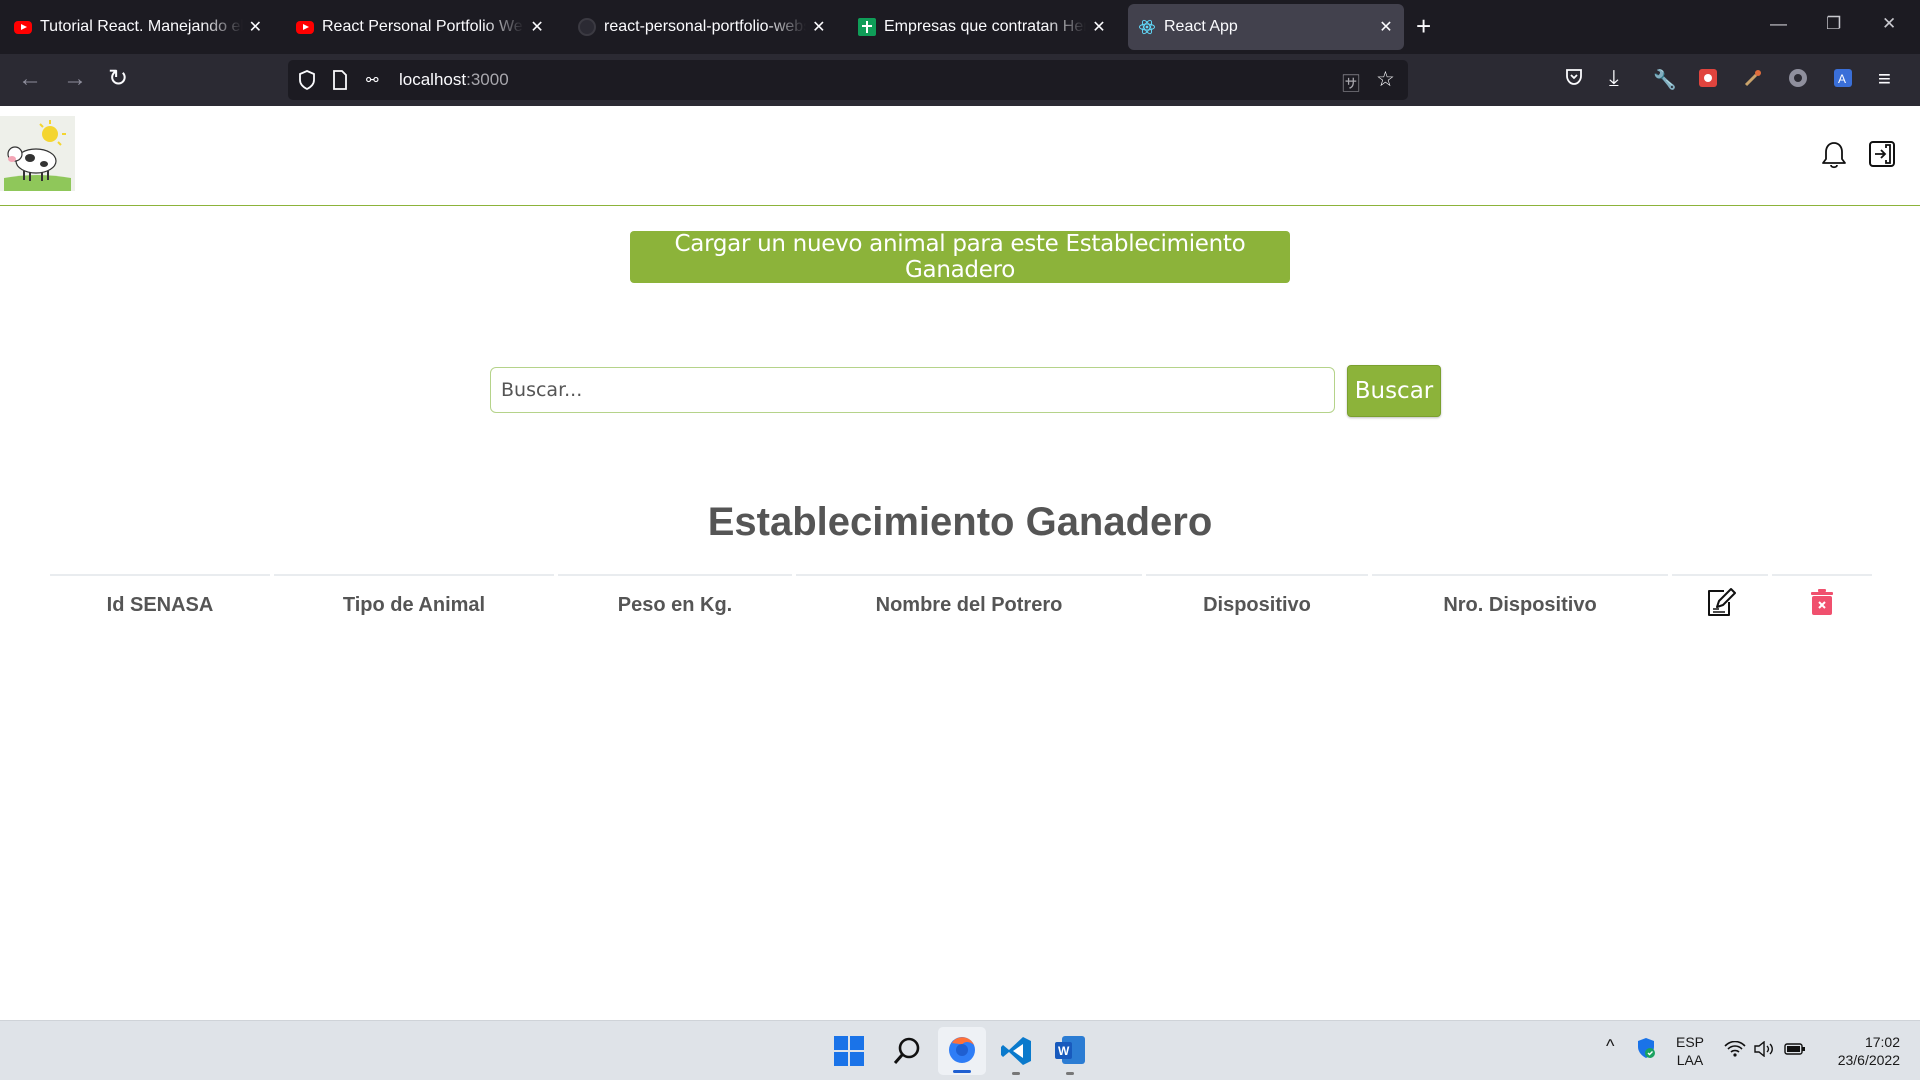  What do you see at coordinates (1064, 1051) in the screenshot?
I see `svg-text: W` at bounding box center [1064, 1051].